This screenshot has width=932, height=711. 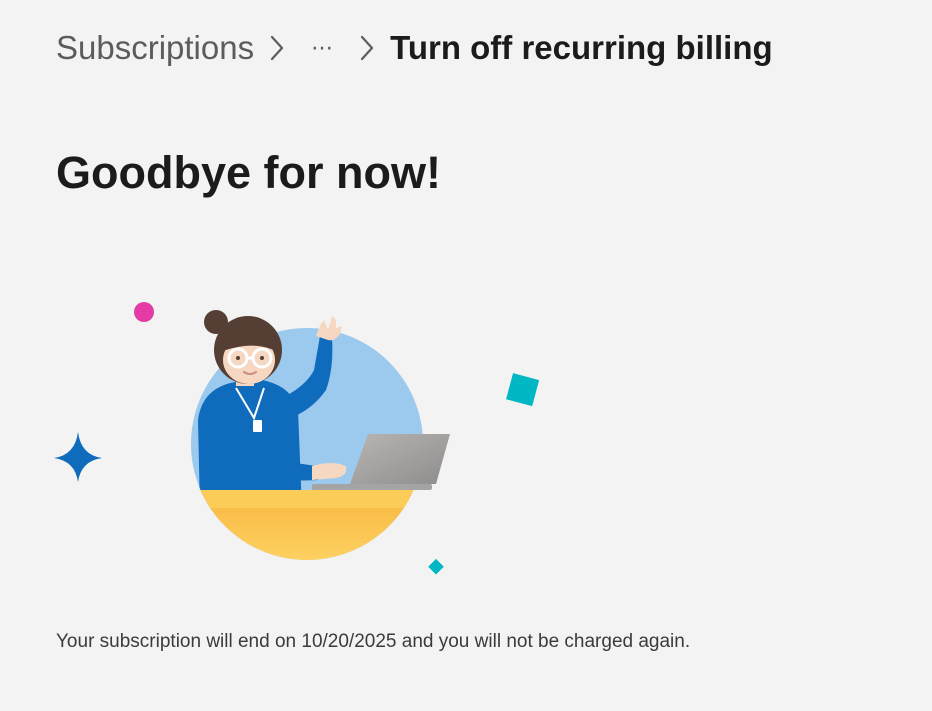 I want to click on breadcrumb-subscriptions-link: Subscriptions, so click(x=155, y=48).